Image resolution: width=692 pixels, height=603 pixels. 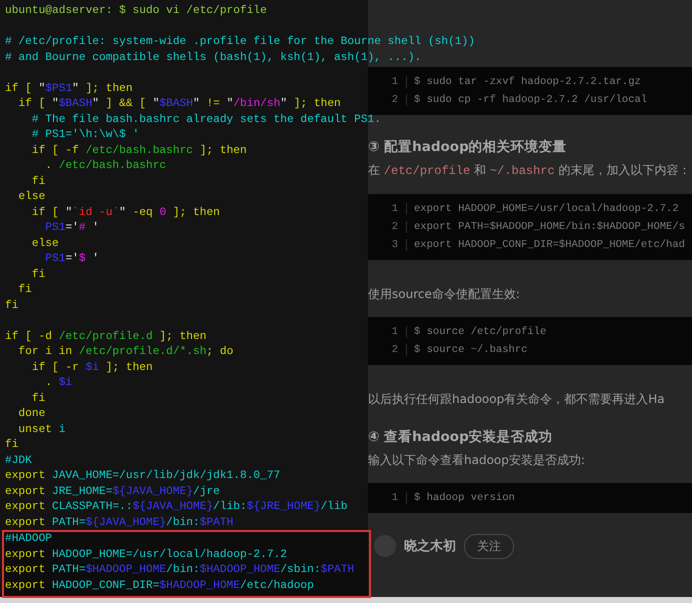 I want to click on code-line: $ source ~/.bashrc, so click(x=470, y=350).